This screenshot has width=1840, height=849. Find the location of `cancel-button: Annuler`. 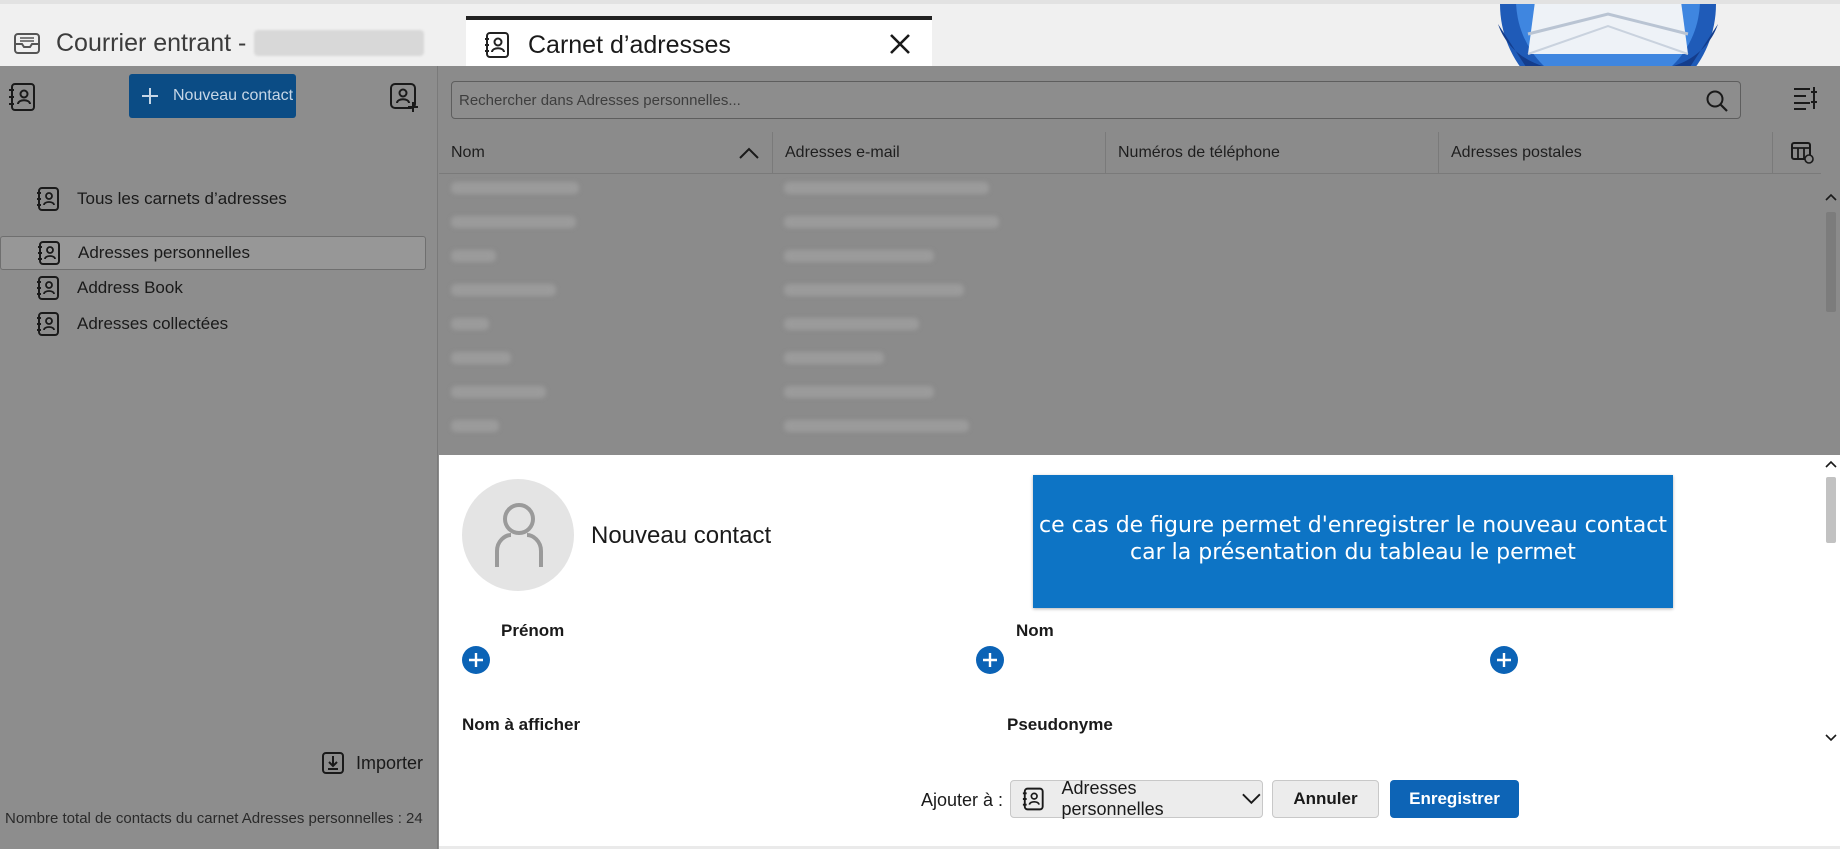

cancel-button: Annuler is located at coordinates (1325, 799).